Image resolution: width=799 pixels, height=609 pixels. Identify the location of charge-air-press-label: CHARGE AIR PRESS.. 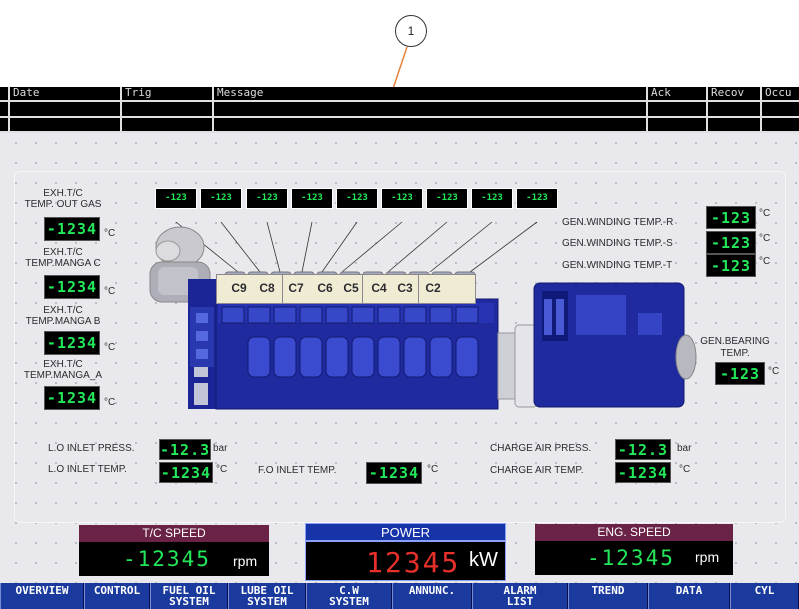
(541, 448).